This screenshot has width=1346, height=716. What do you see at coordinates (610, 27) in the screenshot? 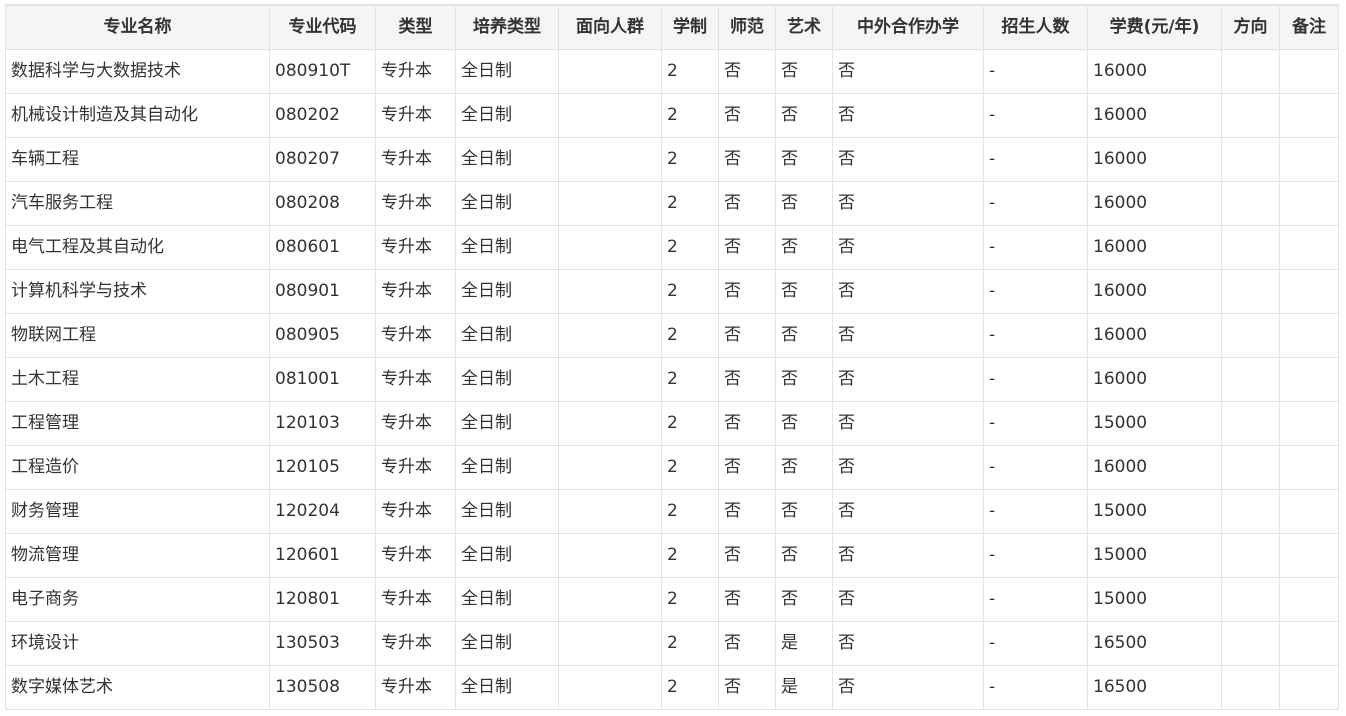
I see `column-header: 面向人群` at bounding box center [610, 27].